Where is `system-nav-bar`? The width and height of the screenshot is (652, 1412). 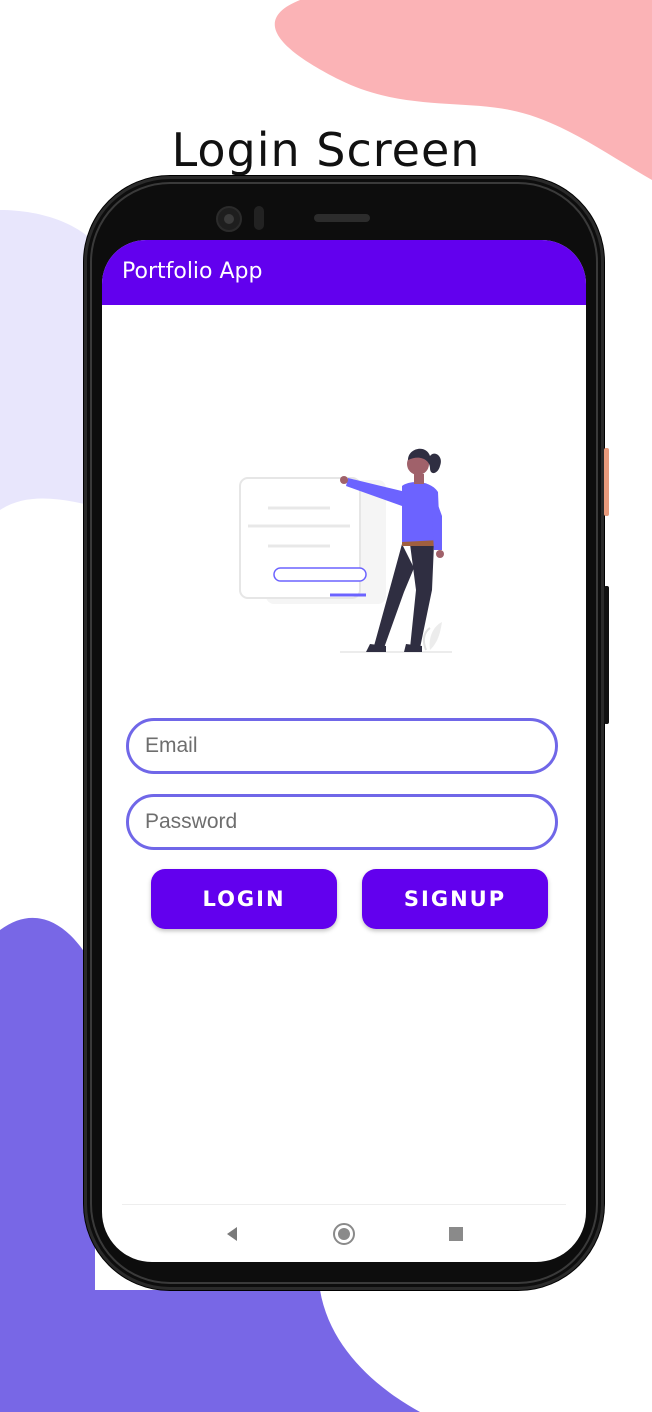 system-nav-bar is located at coordinates (344, 1234).